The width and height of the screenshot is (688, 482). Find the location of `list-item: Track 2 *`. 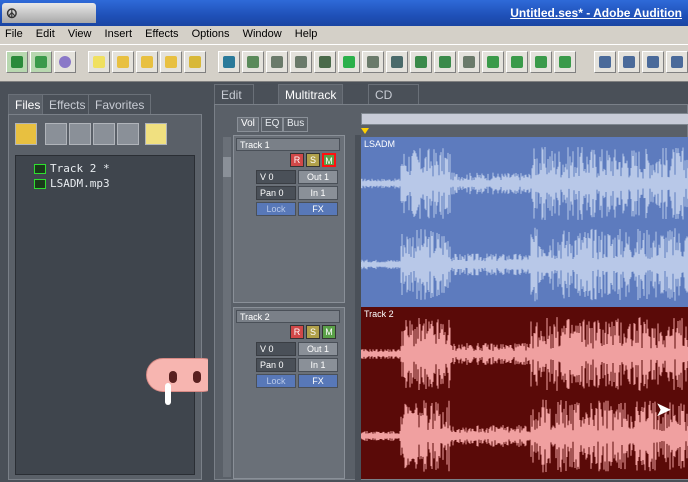

list-item: Track 2 * is located at coordinates (114, 169).